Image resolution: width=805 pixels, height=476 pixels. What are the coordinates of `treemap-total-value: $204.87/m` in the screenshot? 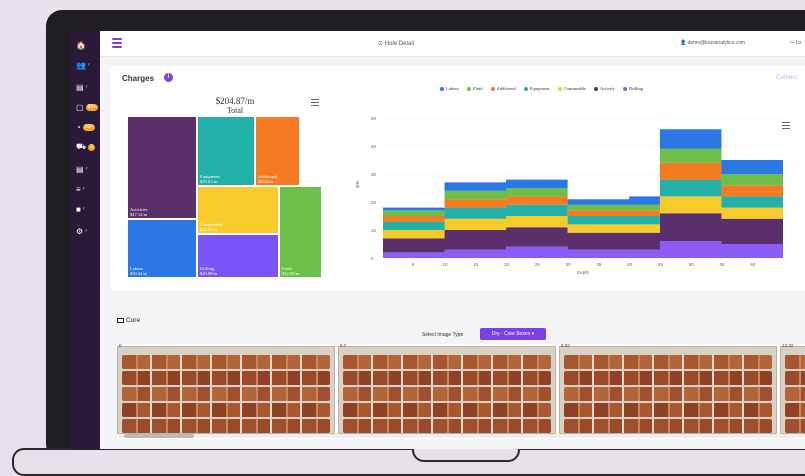 It's located at (235, 101).